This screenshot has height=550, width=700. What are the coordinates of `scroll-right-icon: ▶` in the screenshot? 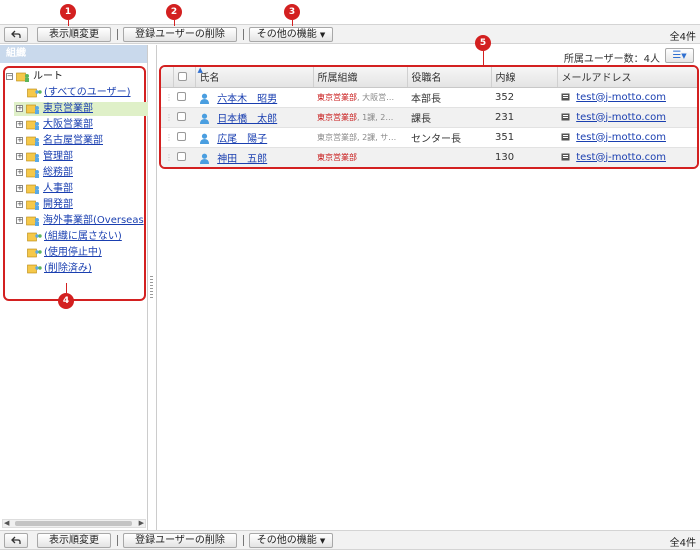 It's located at (141, 523).